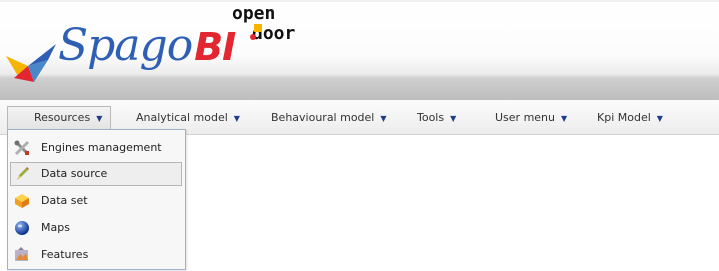 Image resolution: width=719 pixels, height=271 pixels. Describe the element at coordinates (323, 117) in the screenshot. I see `menu-behavioural-model-label: Behavioural model` at that location.